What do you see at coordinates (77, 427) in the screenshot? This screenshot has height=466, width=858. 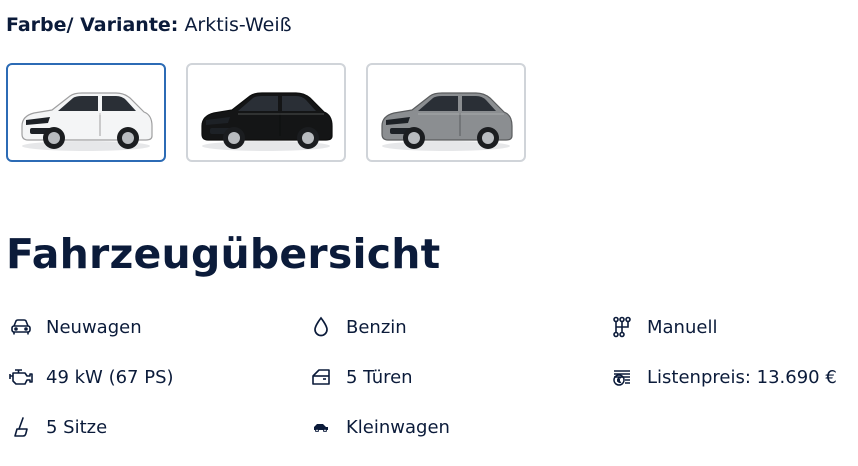 I see `spec-seats-text: 5 Sitze` at bounding box center [77, 427].